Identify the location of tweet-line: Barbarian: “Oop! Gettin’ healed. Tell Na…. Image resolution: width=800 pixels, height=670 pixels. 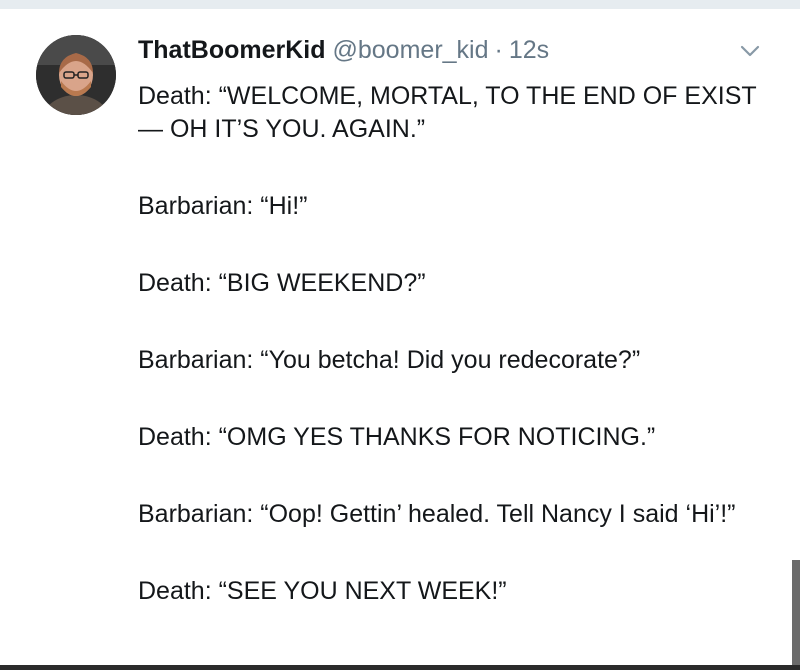
(437, 514).